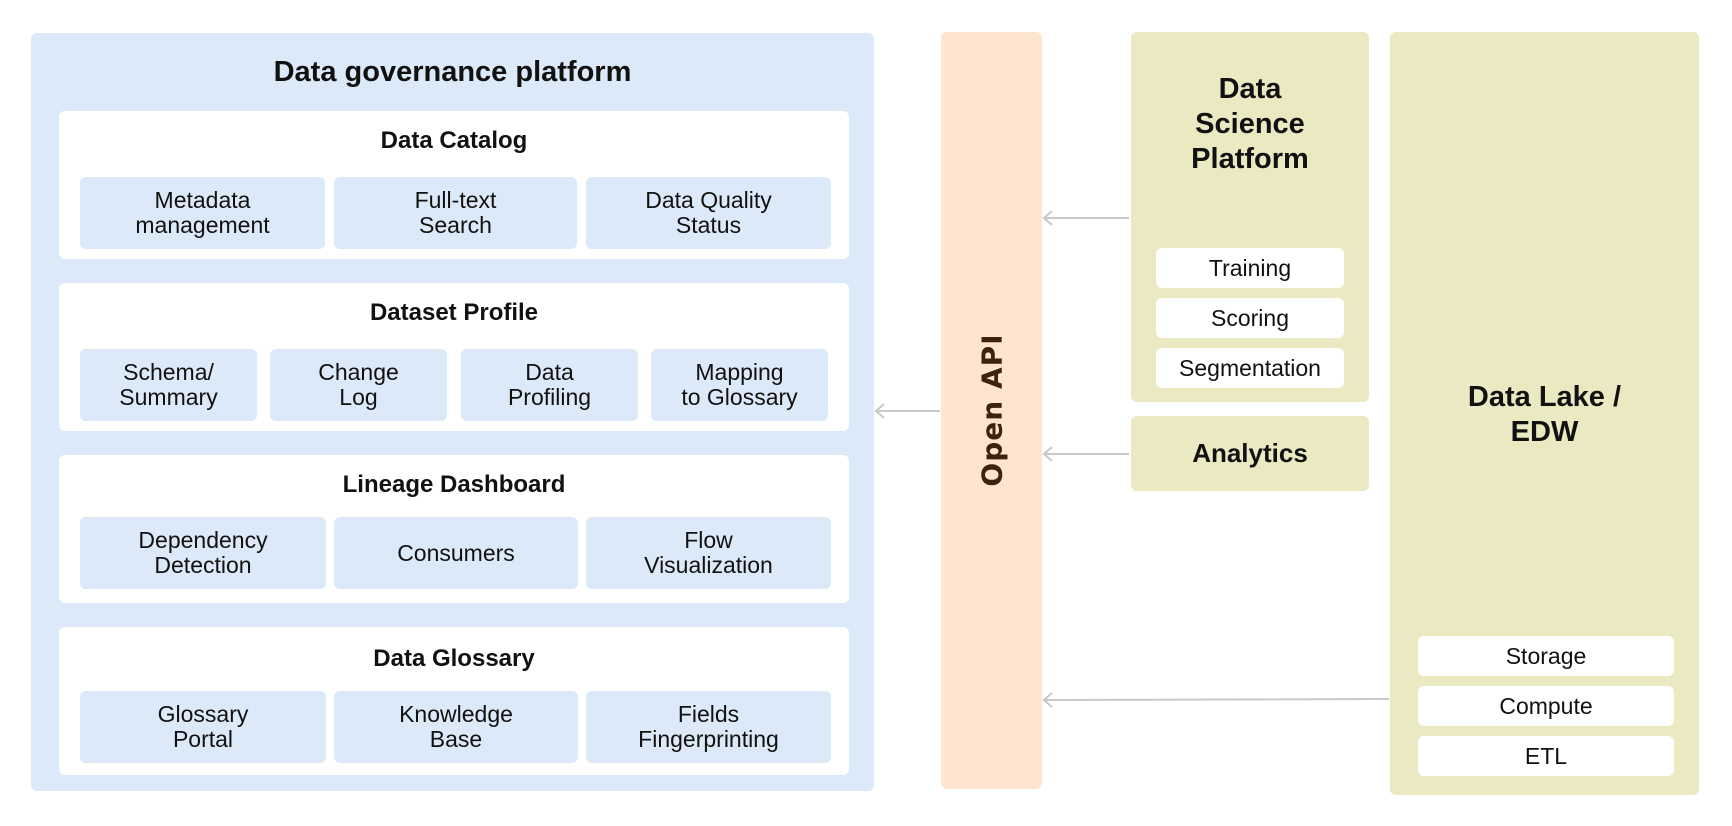 The image size is (1732, 826). Describe the element at coordinates (907, 411) in the screenshot. I see `arrow-open-api-to-governance` at that location.